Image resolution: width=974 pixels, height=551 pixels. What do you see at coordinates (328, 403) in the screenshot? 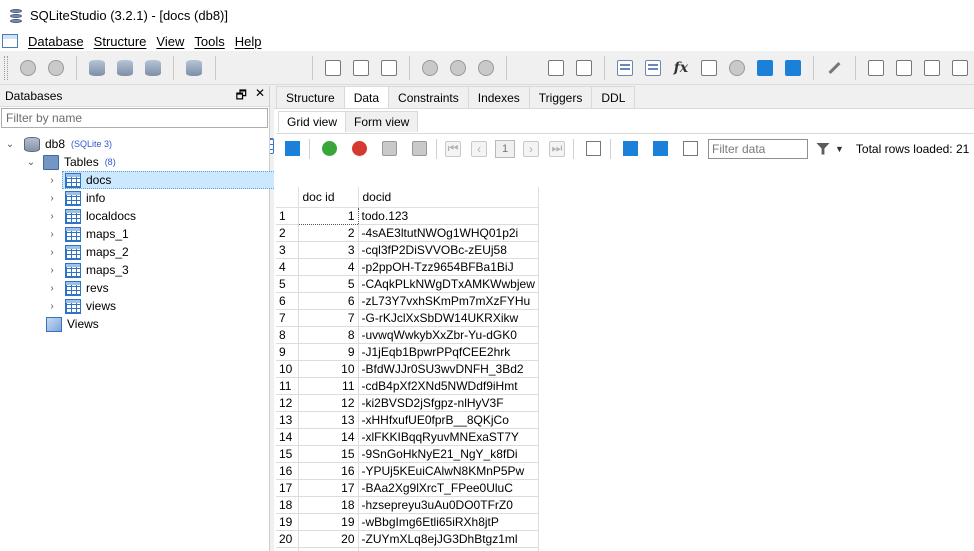
I see `cell-doc-id: 12` at bounding box center [328, 403].